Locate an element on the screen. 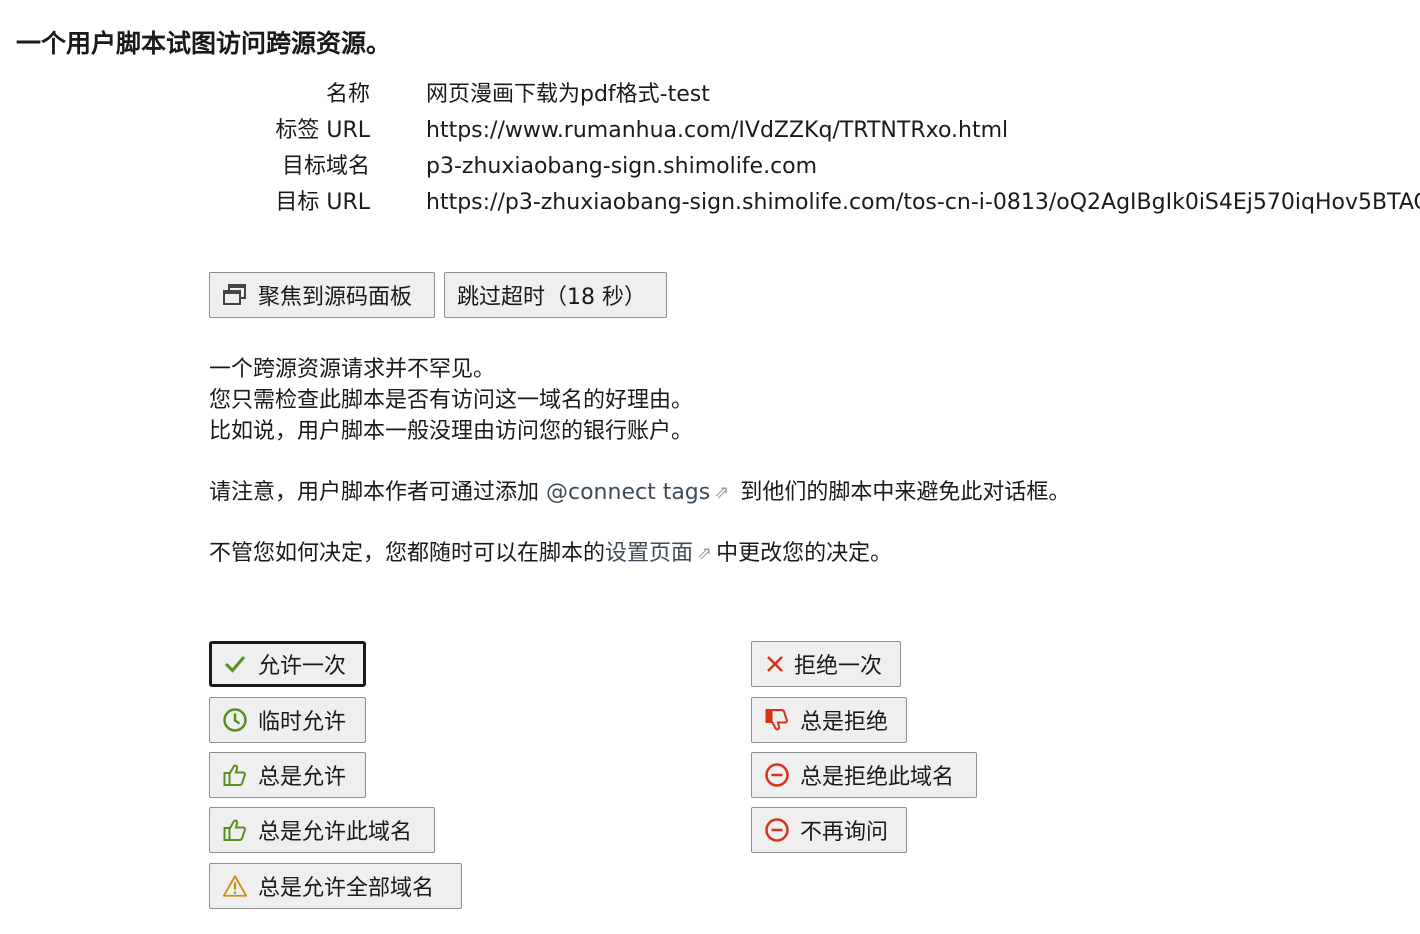  focus-source-button: 聚焦到源码面板 is located at coordinates (322, 295).